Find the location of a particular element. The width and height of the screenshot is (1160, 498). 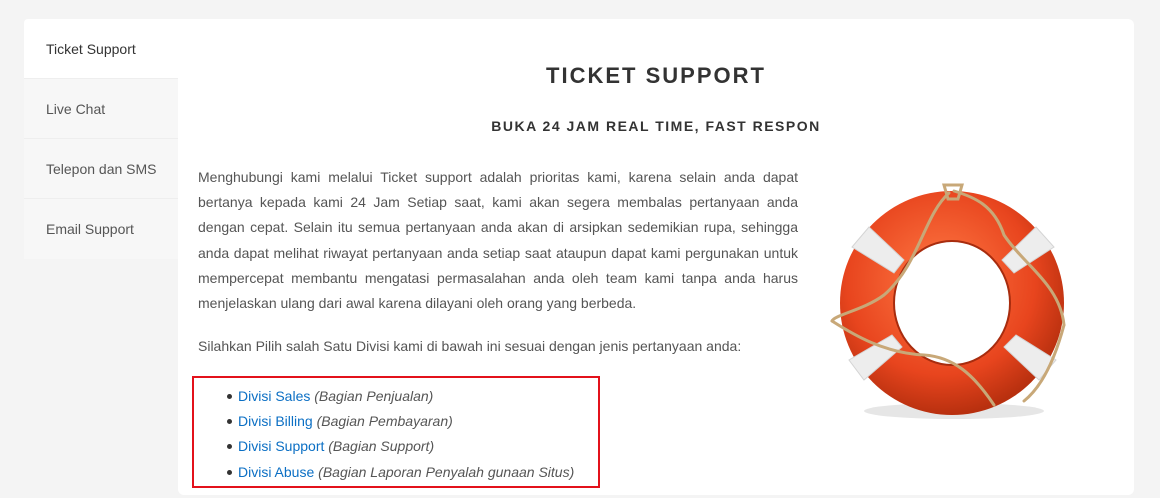

lifebuoy-icon is located at coordinates (948, 301).